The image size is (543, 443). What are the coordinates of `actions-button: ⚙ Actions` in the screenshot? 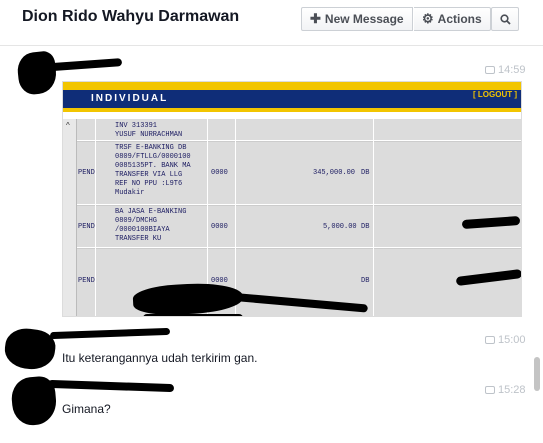 It's located at (452, 19).